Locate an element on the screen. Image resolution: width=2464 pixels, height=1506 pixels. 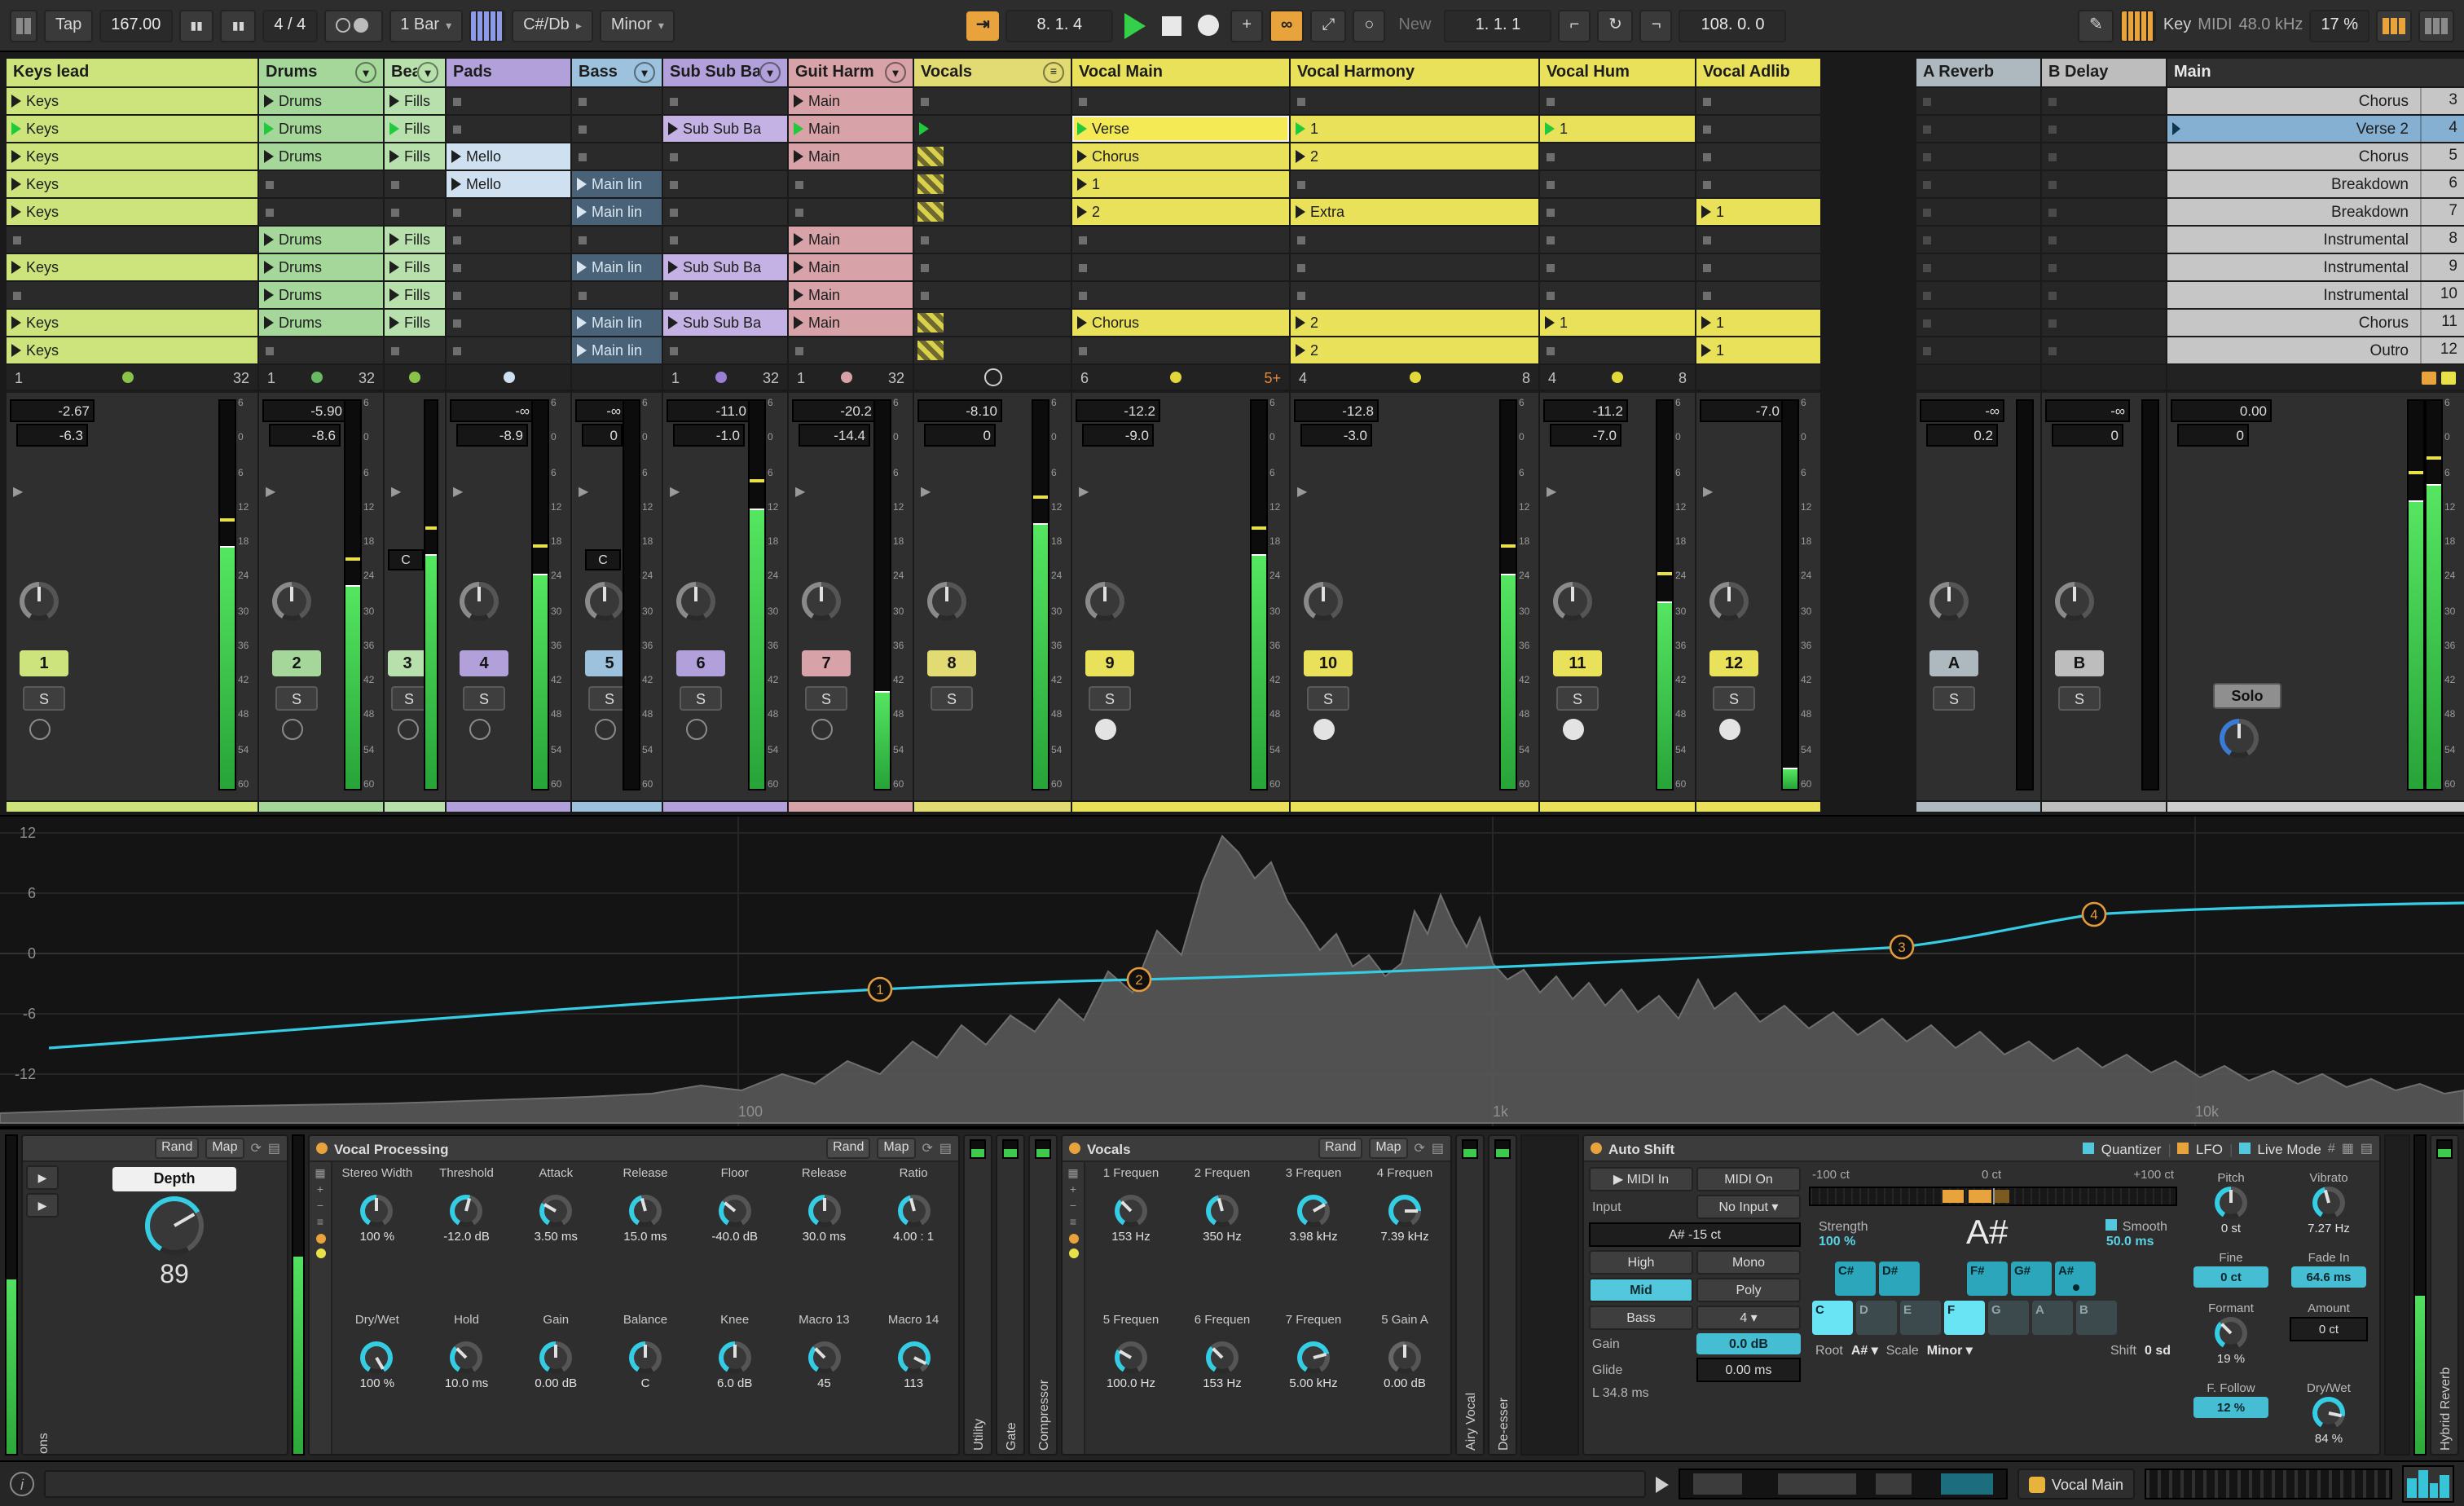
info-icon: i is located at coordinates (22, 1484).